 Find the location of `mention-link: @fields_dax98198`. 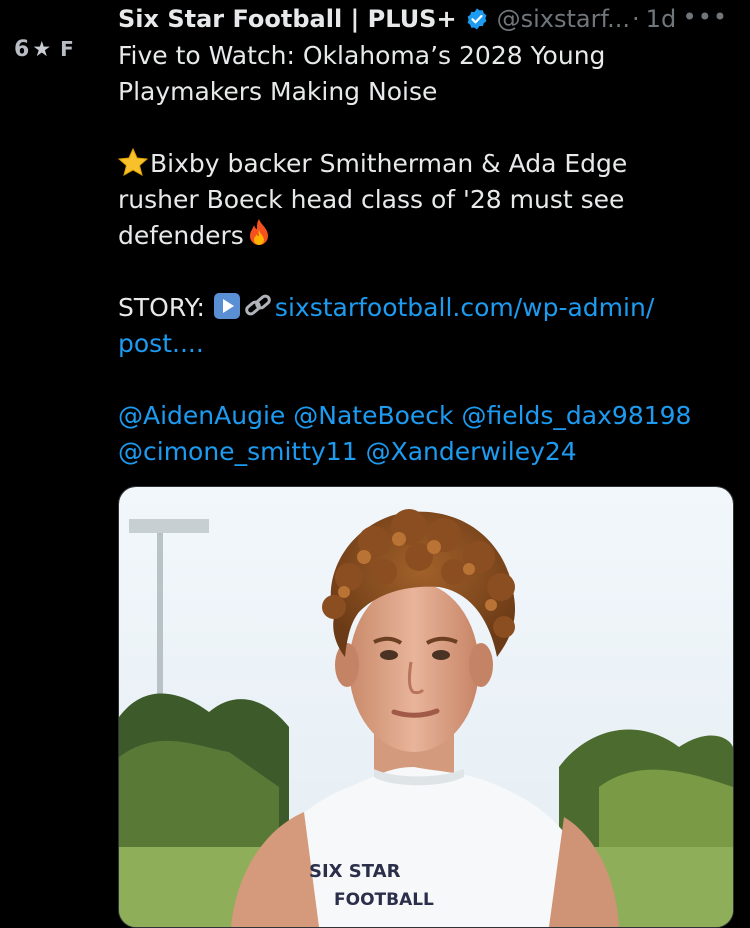

mention-link: @fields_dax98198 is located at coordinates (576, 415).